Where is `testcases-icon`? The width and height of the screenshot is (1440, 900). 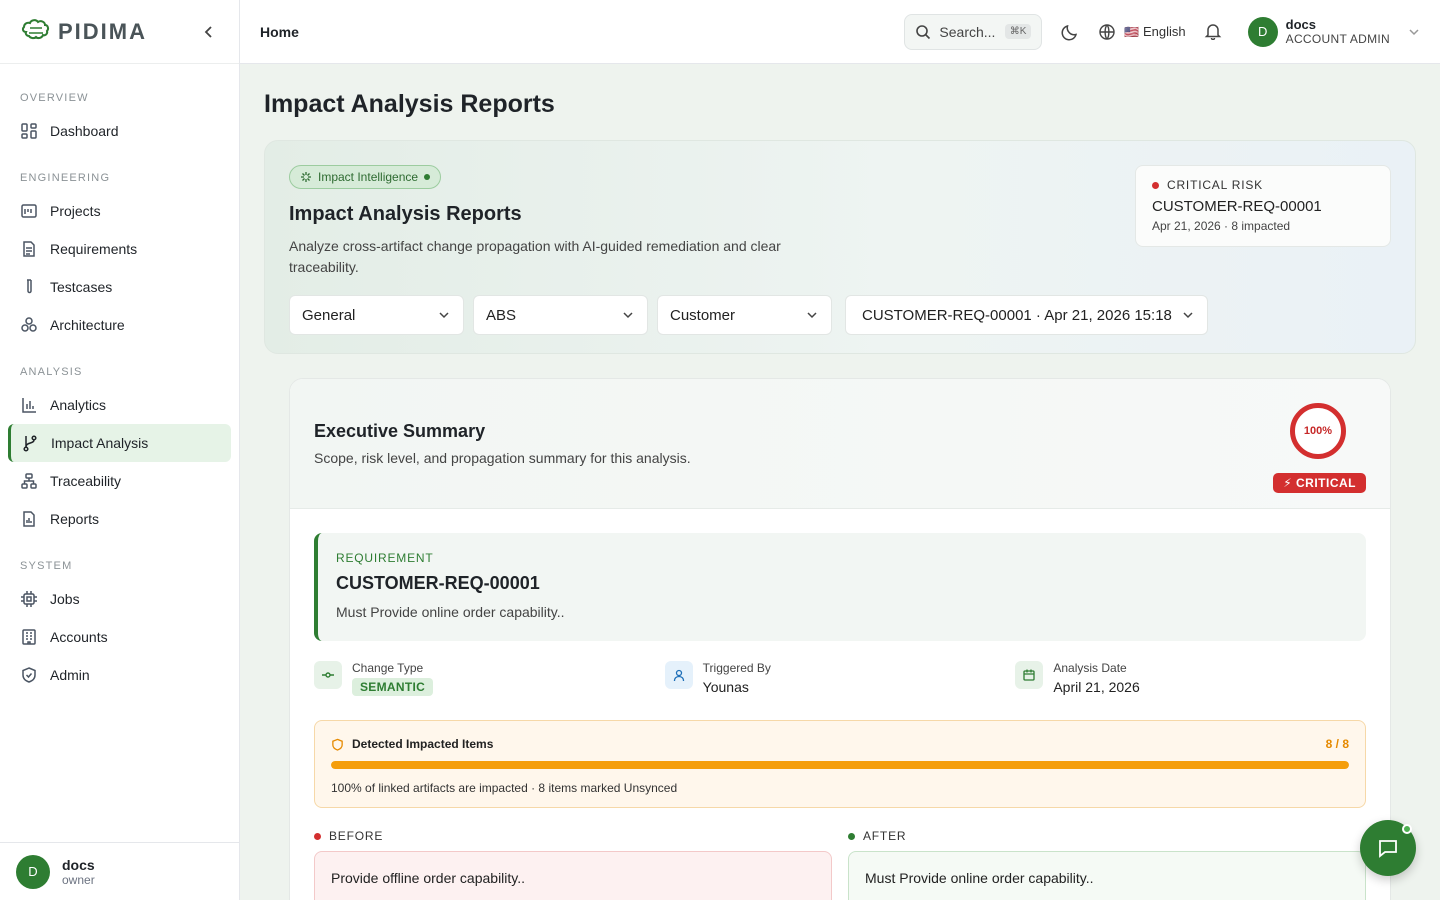
testcases-icon is located at coordinates (29, 287).